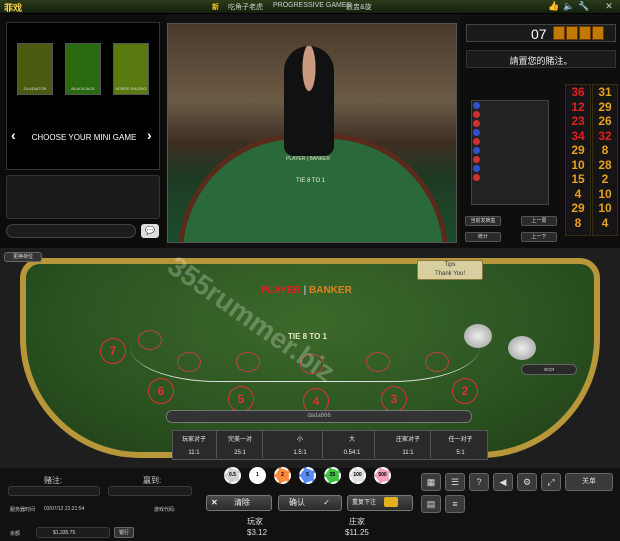  I want to click on history-number: 29, so click(605, 106).